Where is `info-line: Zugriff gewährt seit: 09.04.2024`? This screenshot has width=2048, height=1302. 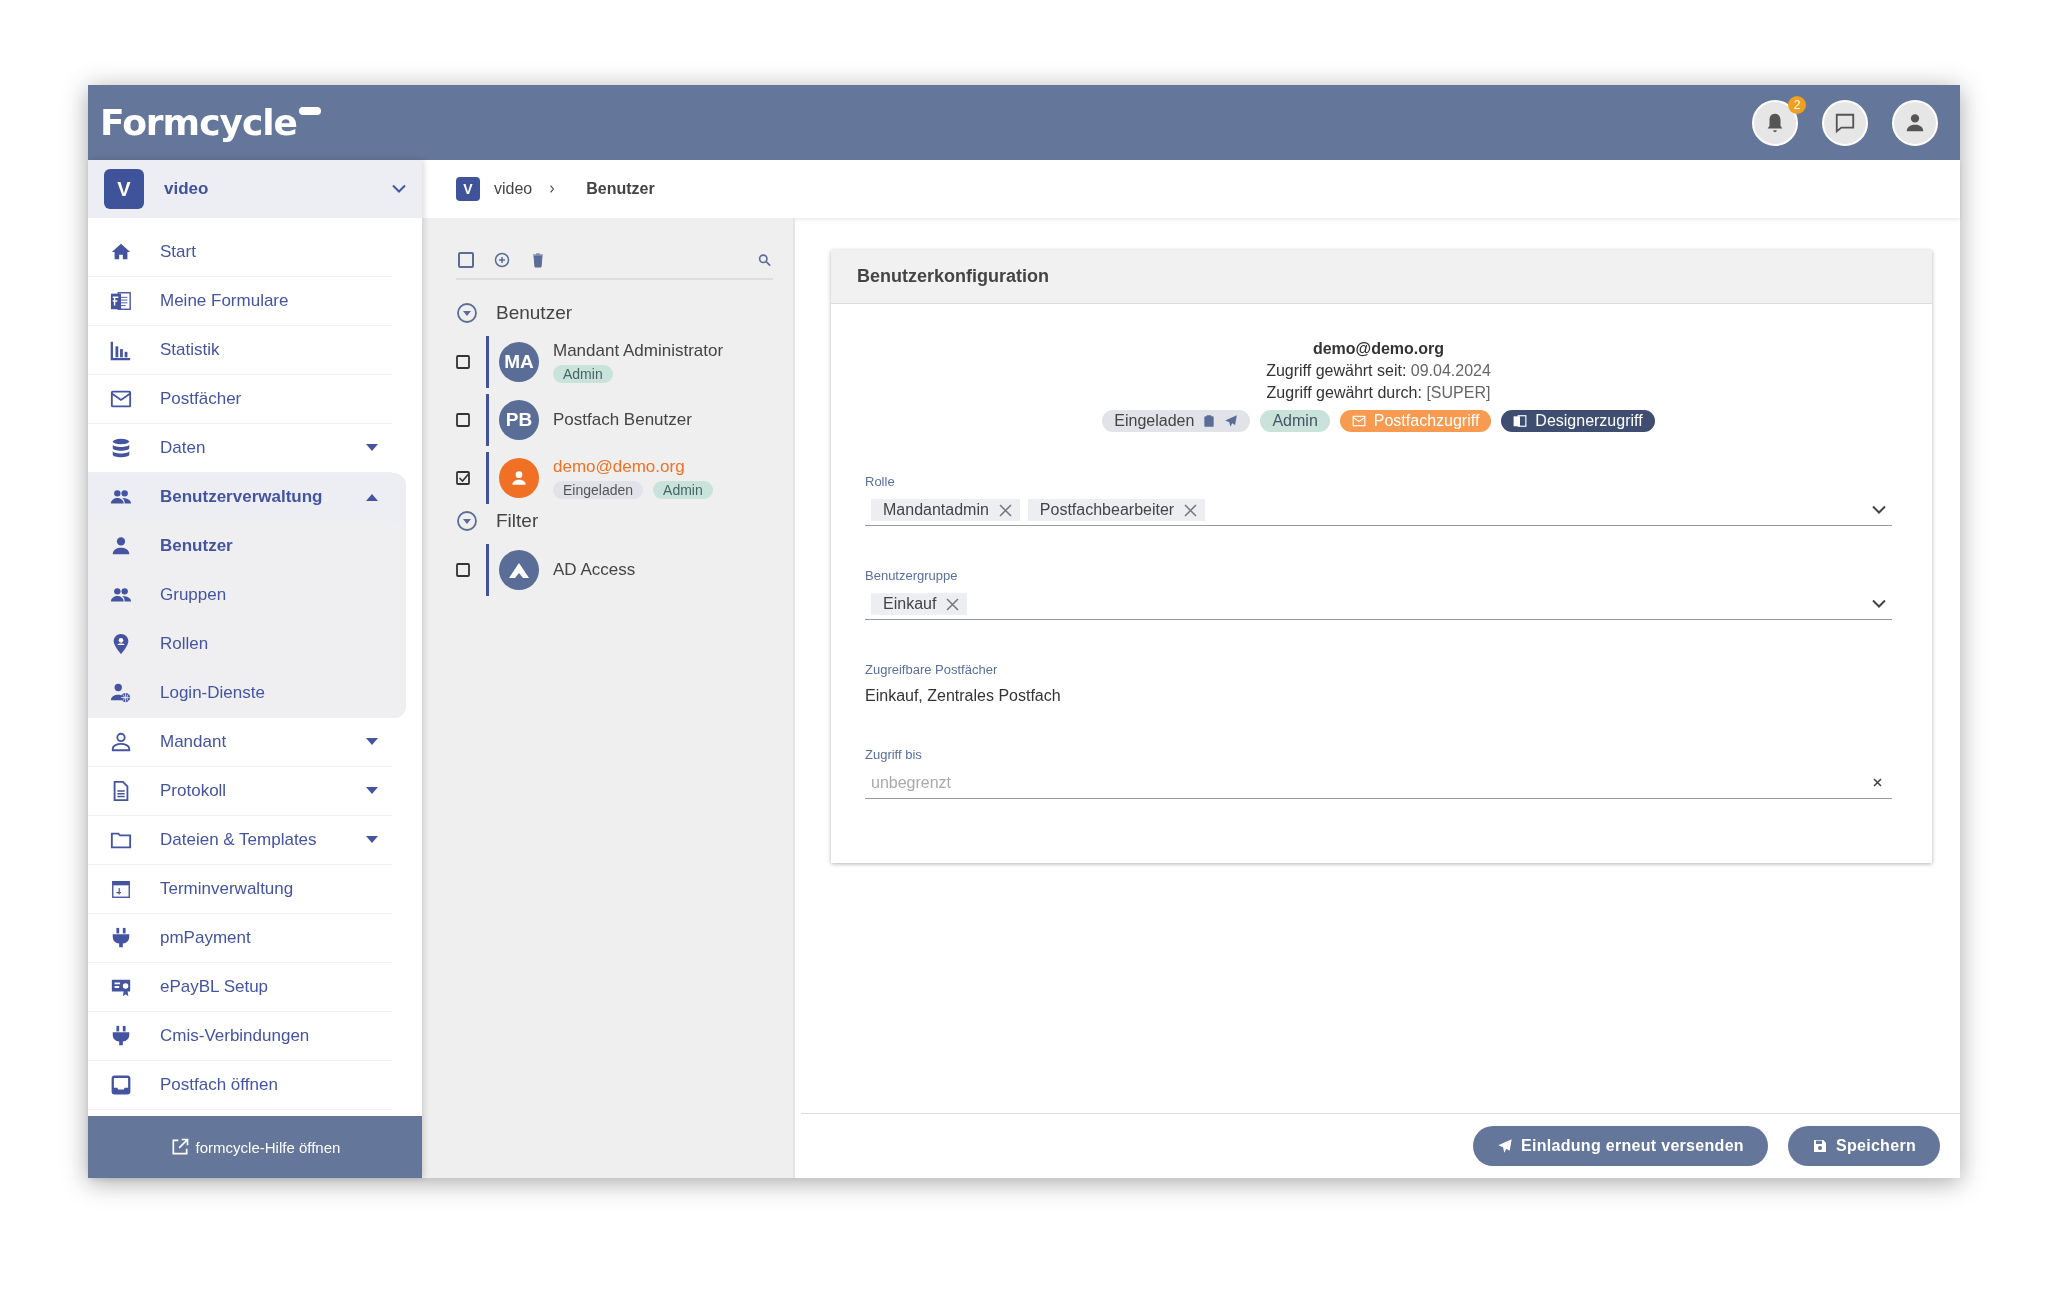
info-line: Zugriff gewährt seit: 09.04.2024 is located at coordinates (1378, 371).